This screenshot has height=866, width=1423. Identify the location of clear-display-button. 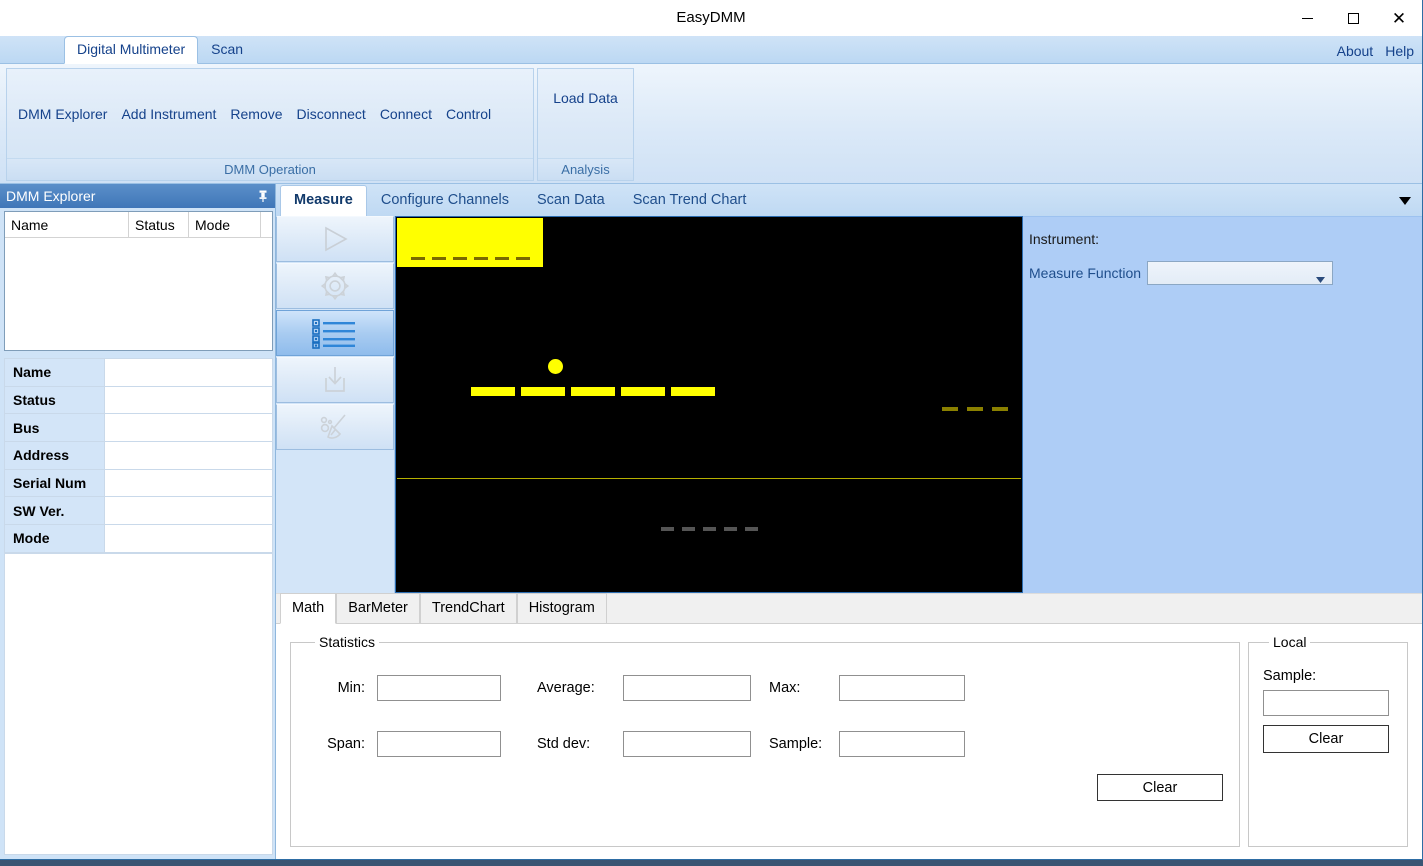
(335, 427).